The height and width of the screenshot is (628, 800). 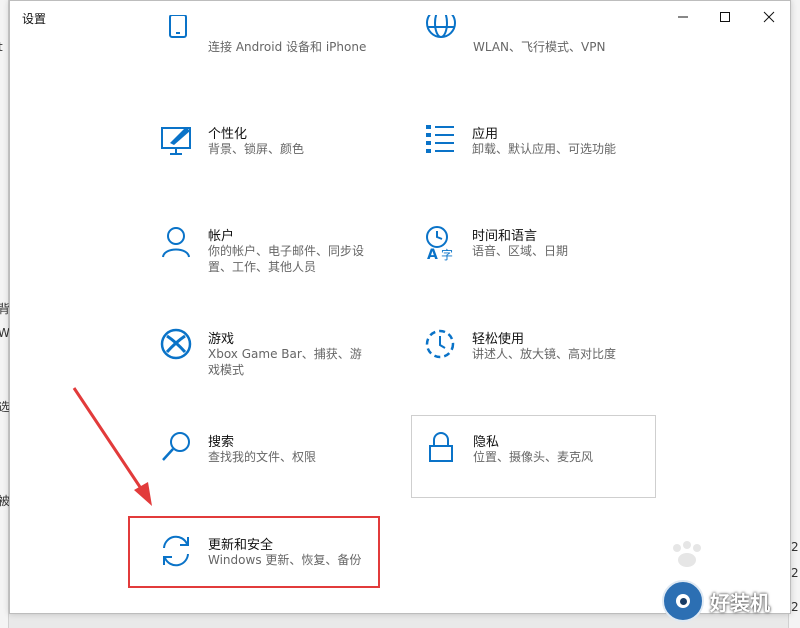 I want to click on tile-privacy-title: 隐私, so click(x=486, y=442).